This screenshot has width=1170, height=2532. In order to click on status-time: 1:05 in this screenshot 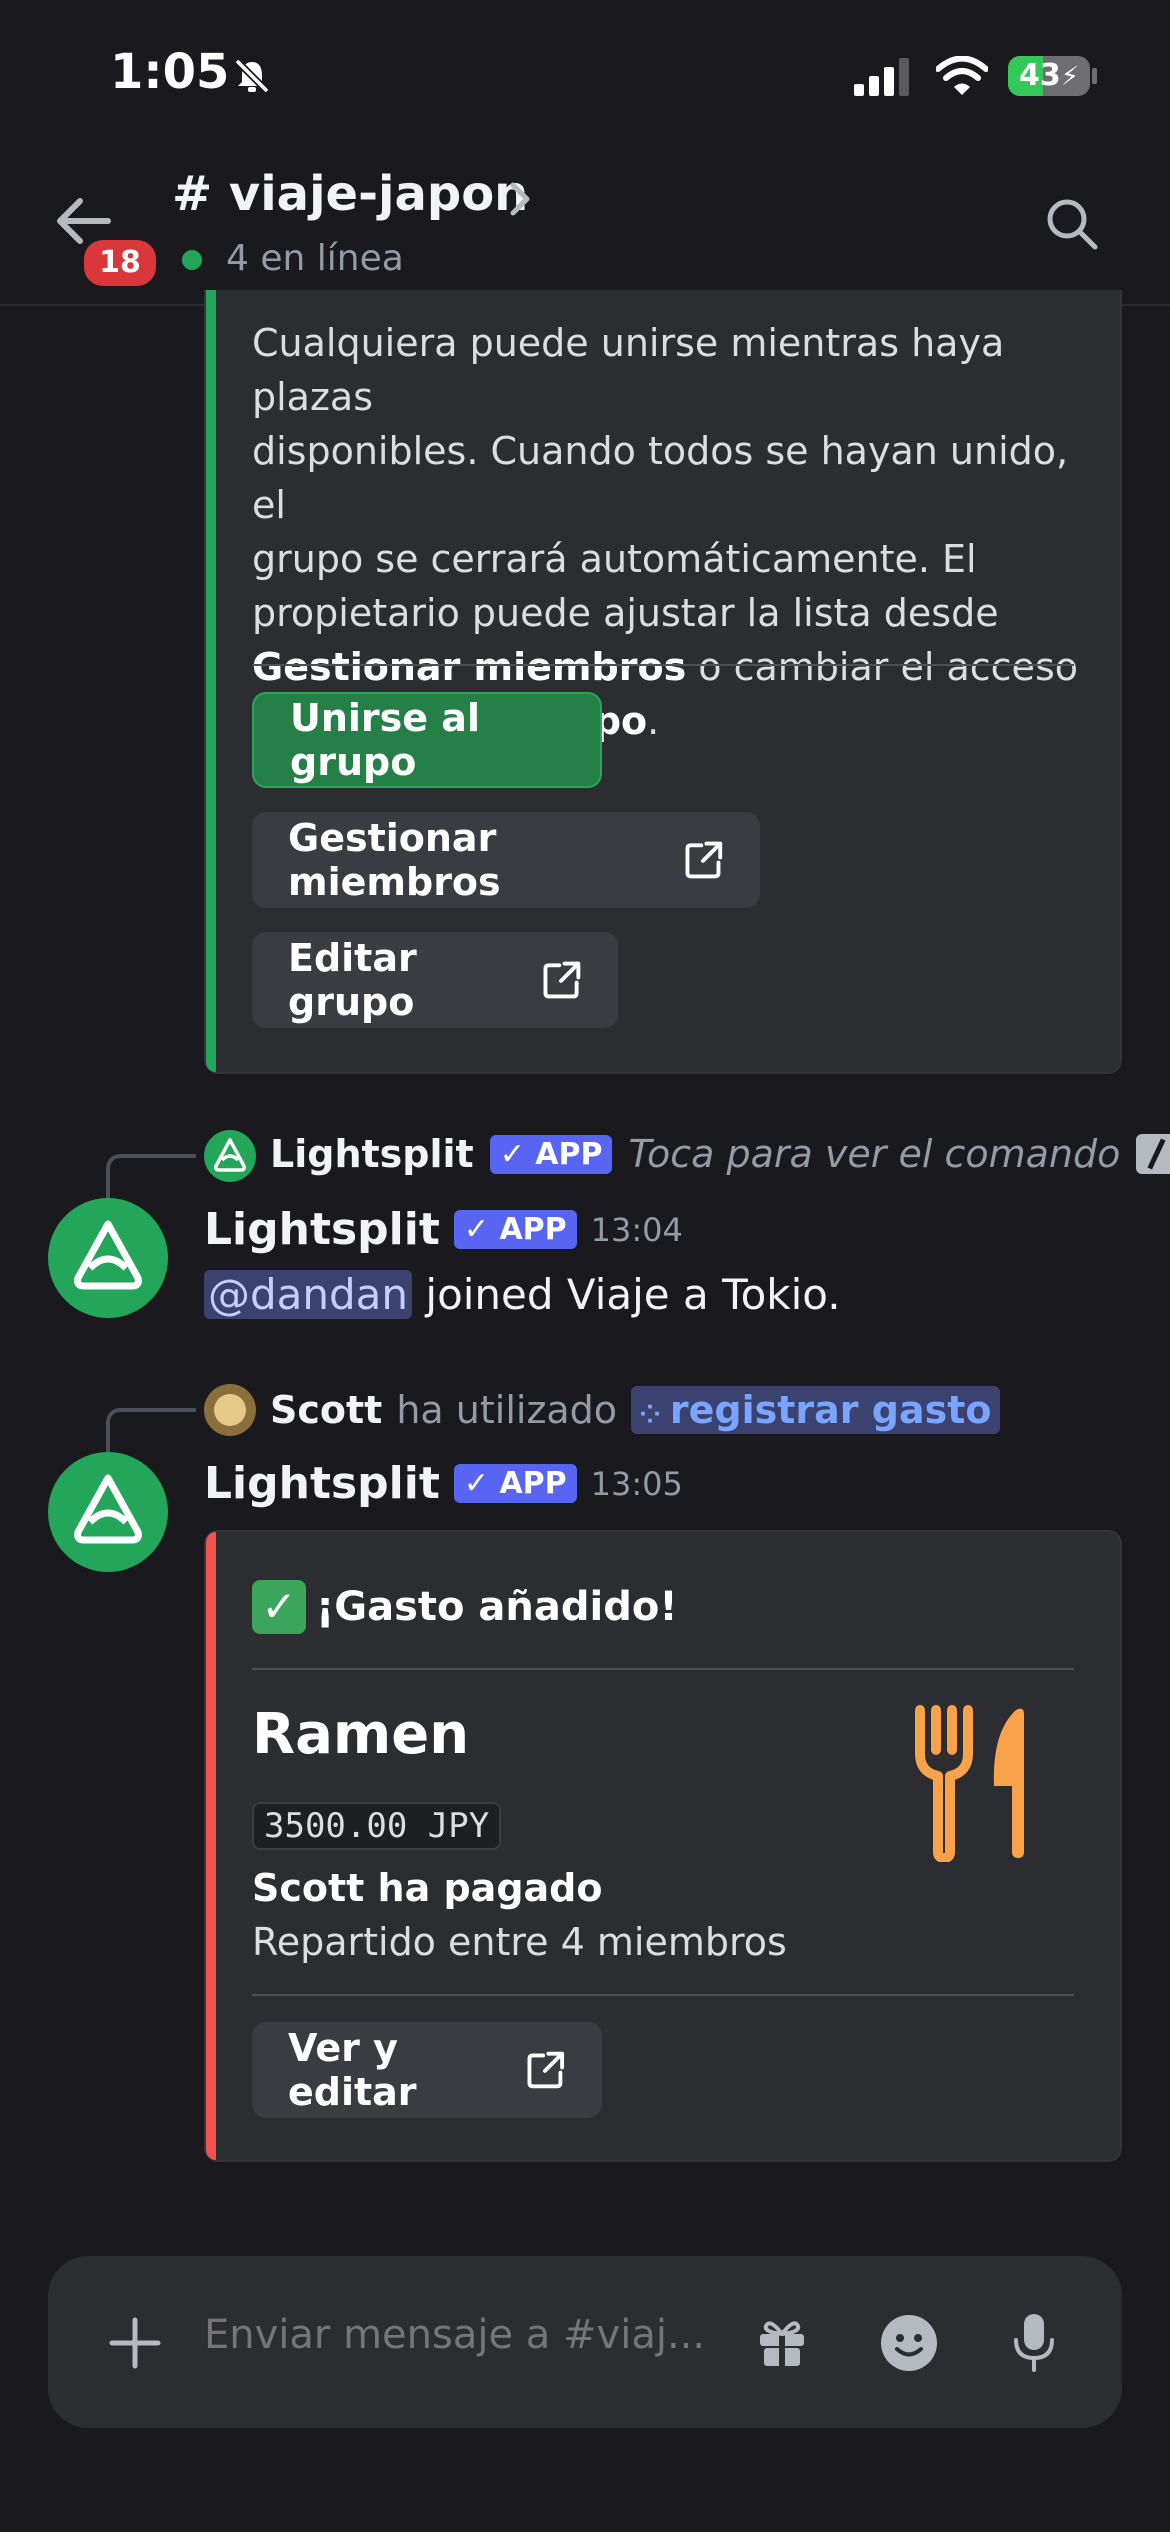, I will do `click(170, 72)`.